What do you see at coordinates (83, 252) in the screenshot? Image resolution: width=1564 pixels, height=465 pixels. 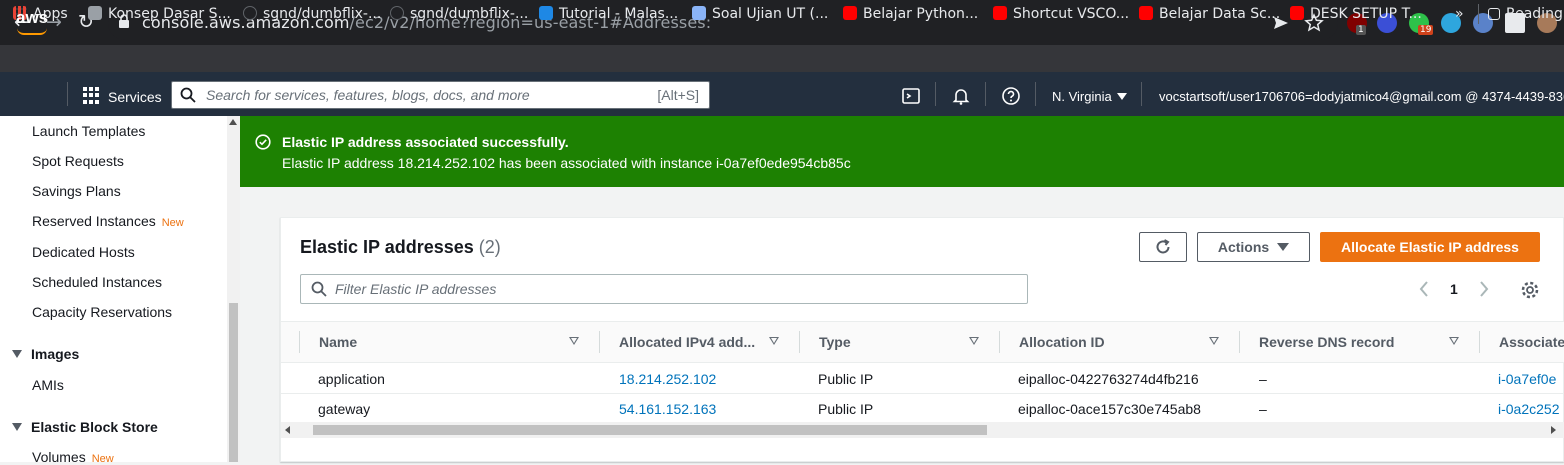 I see `sidebar-item: Dedicated Hosts` at bounding box center [83, 252].